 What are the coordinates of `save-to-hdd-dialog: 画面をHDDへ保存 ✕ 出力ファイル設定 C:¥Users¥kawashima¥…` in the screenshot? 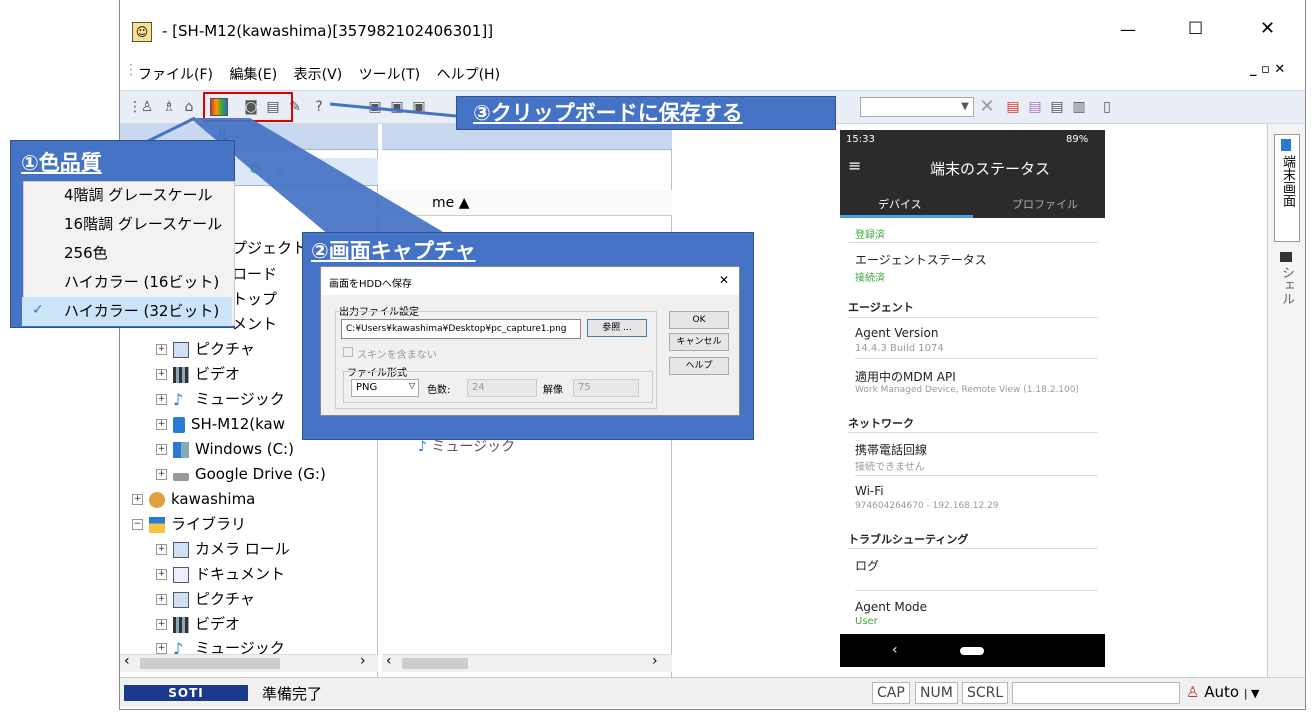 It's located at (530, 341).